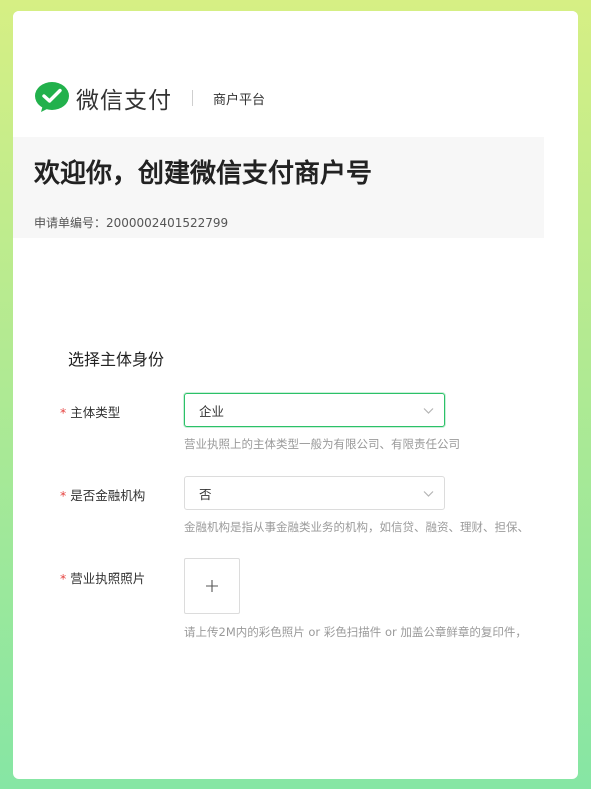 This screenshot has width=591, height=789. What do you see at coordinates (124, 101) in the screenshot?
I see `brand-name: 微信支付` at bounding box center [124, 101].